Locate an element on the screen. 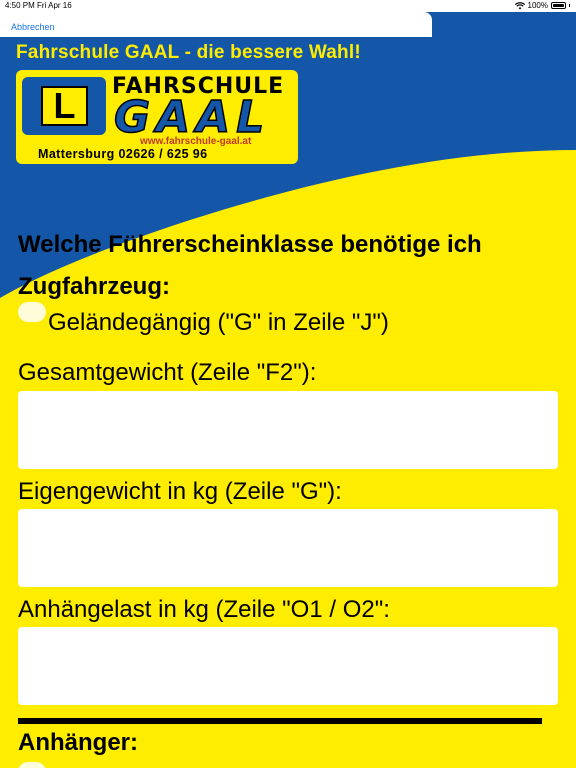 This screenshot has height=768, width=576. total-weight-input is located at coordinates (288, 430).